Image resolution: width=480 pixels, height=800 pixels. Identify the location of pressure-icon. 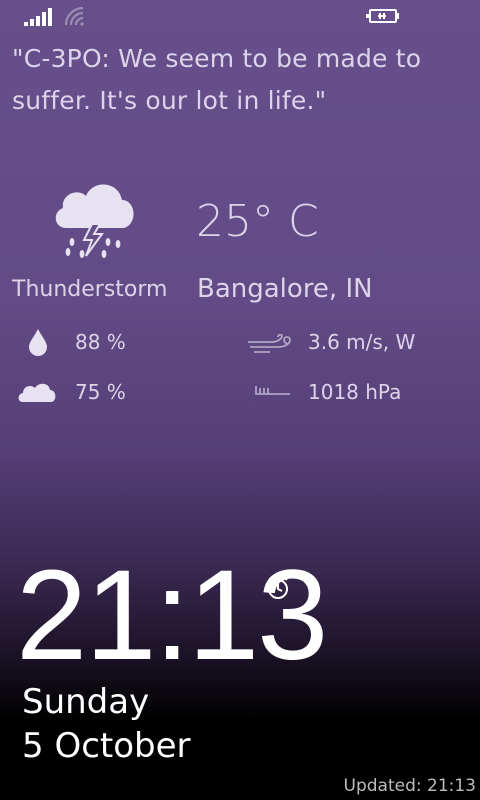
(272, 390).